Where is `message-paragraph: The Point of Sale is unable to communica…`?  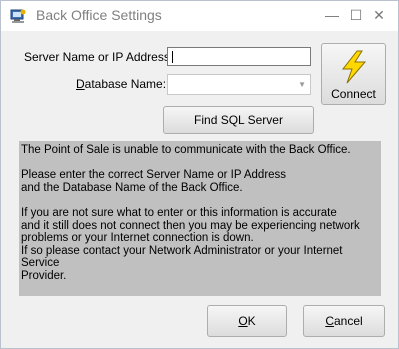 message-paragraph: The Point of Sale is unable to communica… is located at coordinates (186, 150).